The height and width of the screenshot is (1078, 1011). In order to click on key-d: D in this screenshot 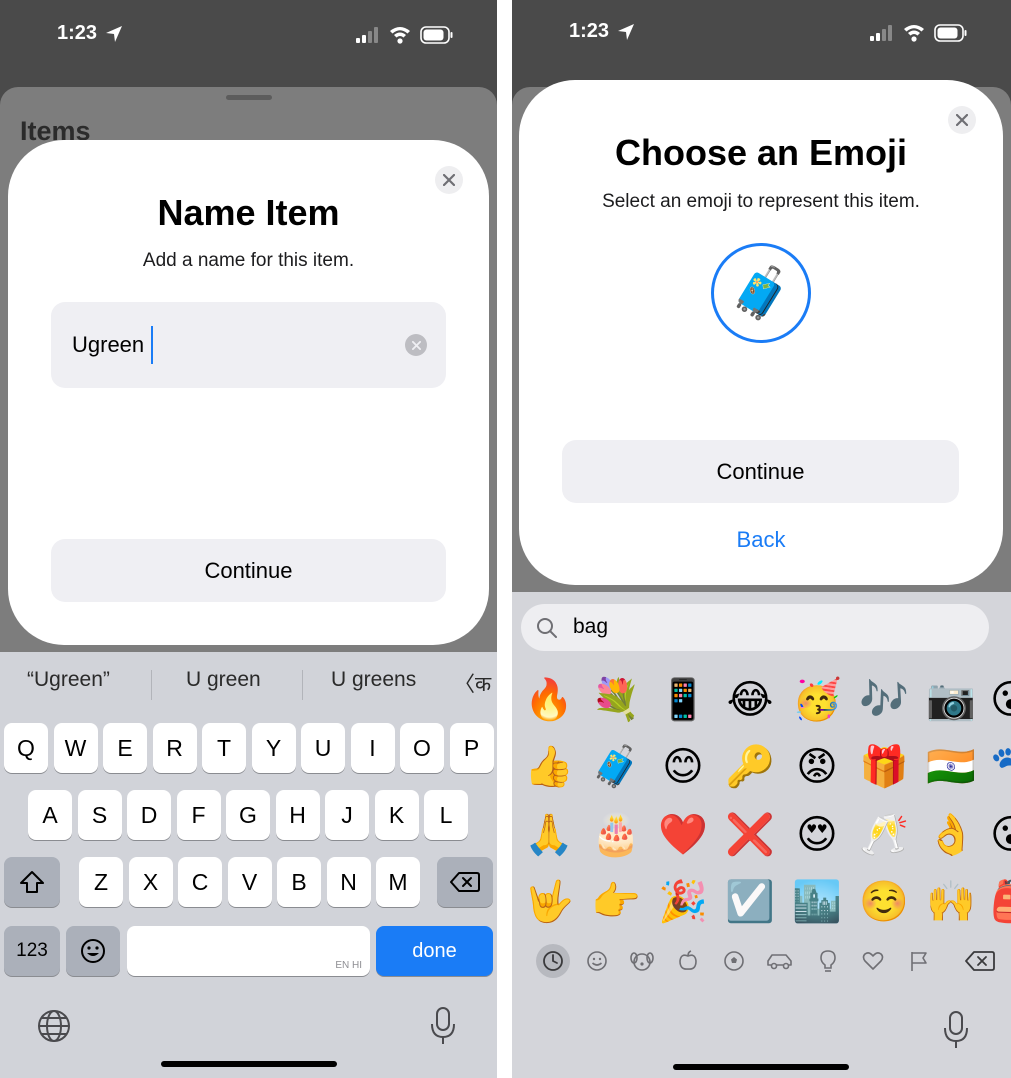, I will do `click(149, 815)`.